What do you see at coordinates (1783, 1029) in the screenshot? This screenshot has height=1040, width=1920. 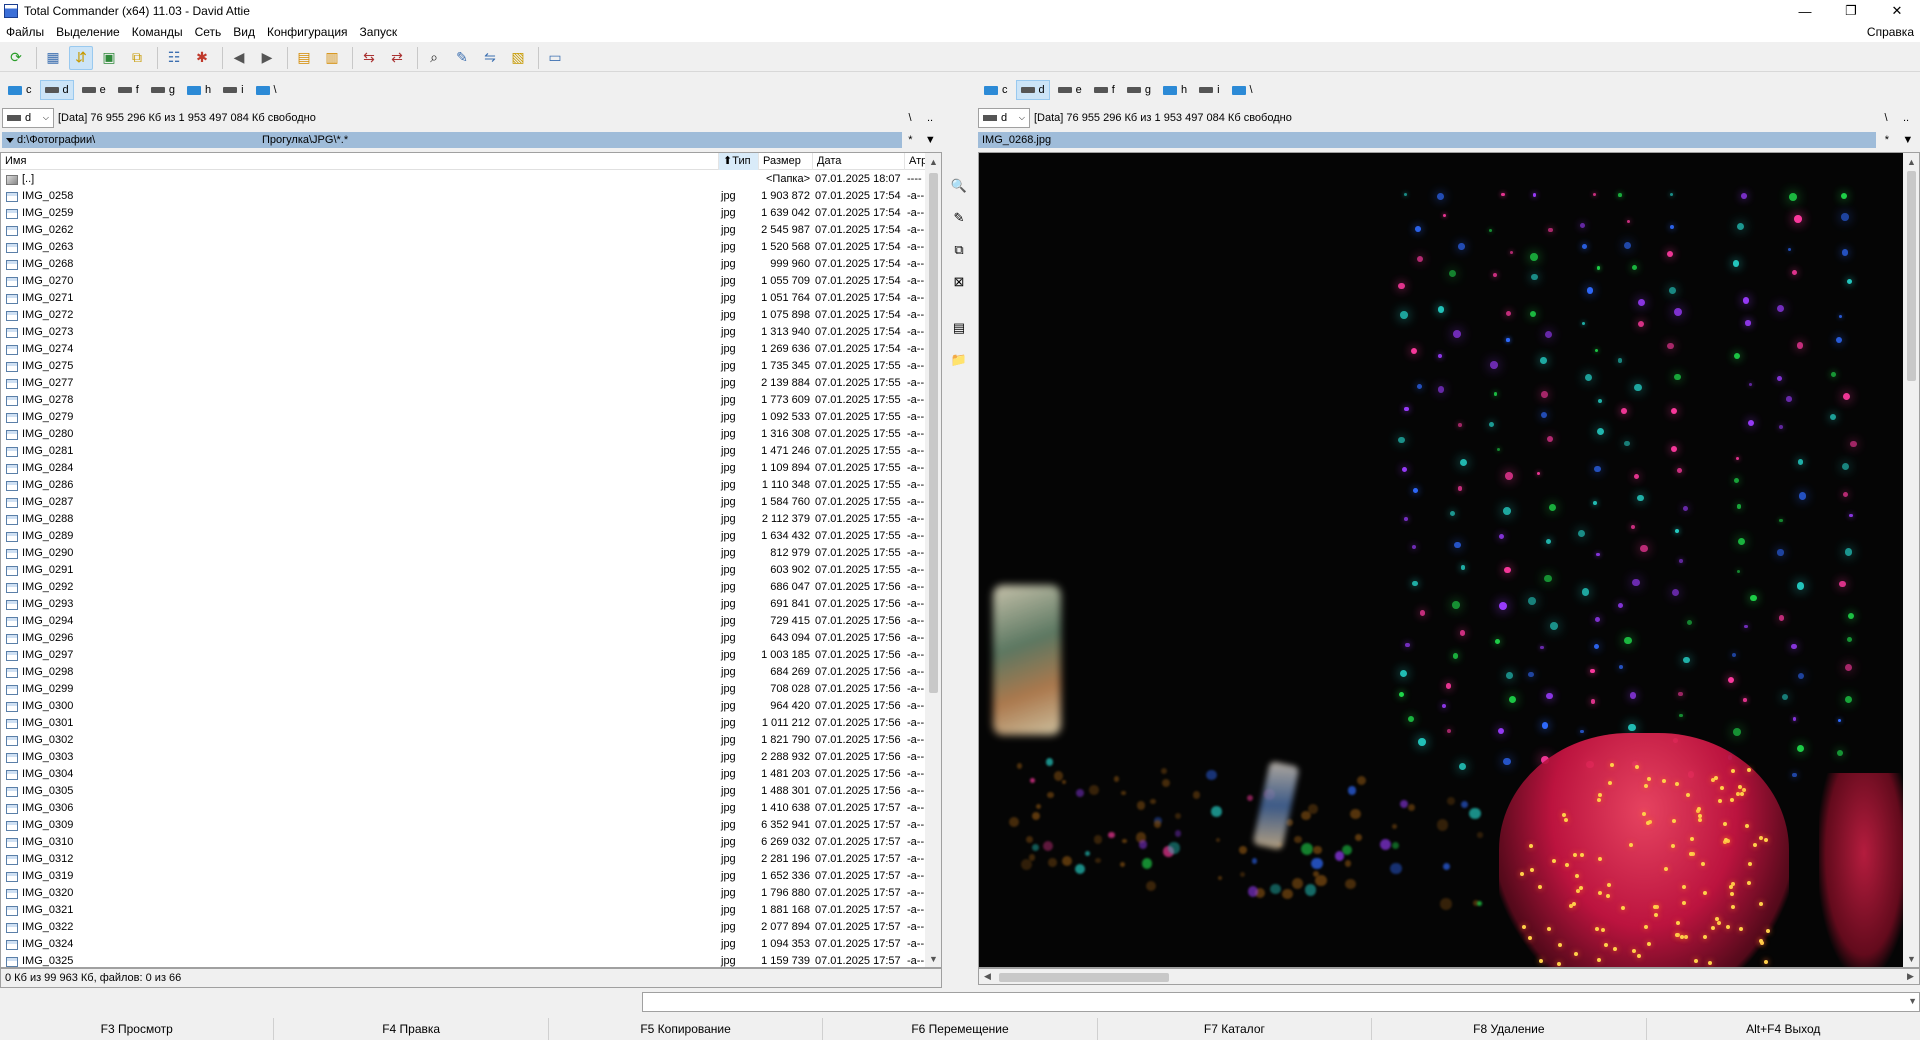 I see `fkey-button-7: Alt+F4 Выход` at bounding box center [1783, 1029].